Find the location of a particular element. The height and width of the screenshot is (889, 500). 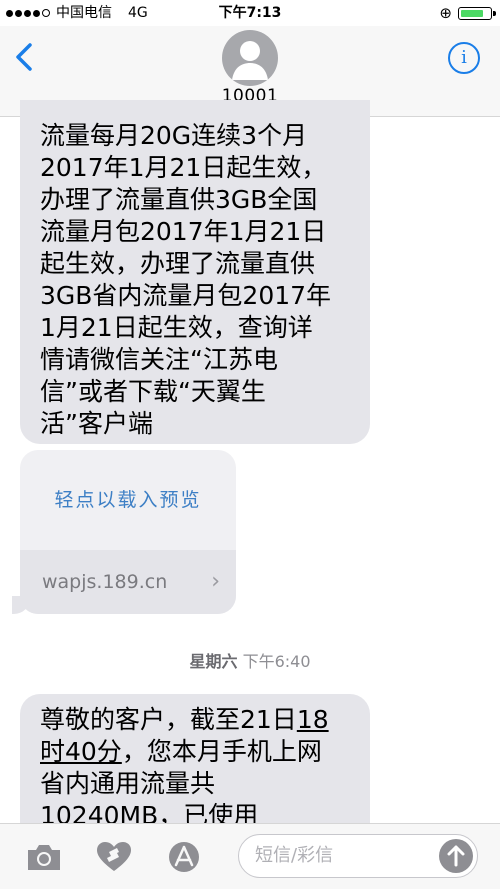

status-bar: 中国电信 4G 下午7:13 ⊕ is located at coordinates (250, 13).